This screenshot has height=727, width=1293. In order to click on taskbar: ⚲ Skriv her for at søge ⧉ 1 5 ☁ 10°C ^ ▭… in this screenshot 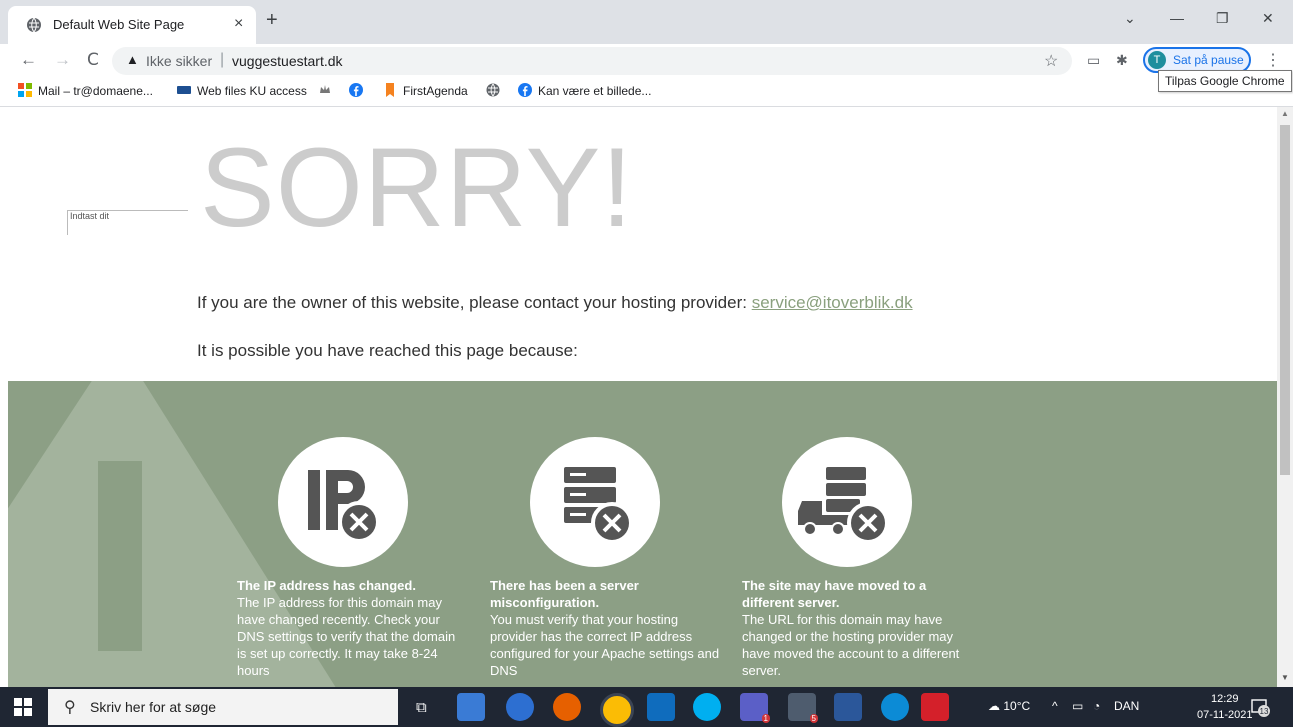, I will do `click(646, 707)`.